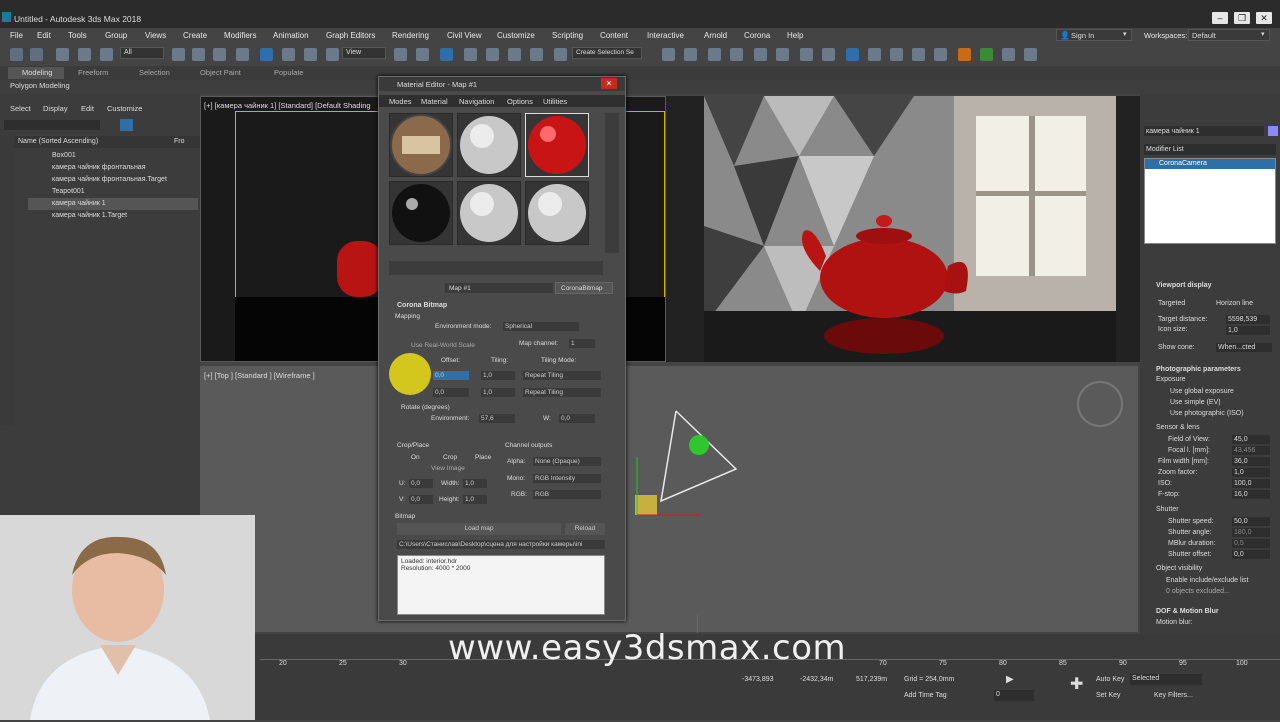  I want to click on scene-item: Box001, so click(113, 156).